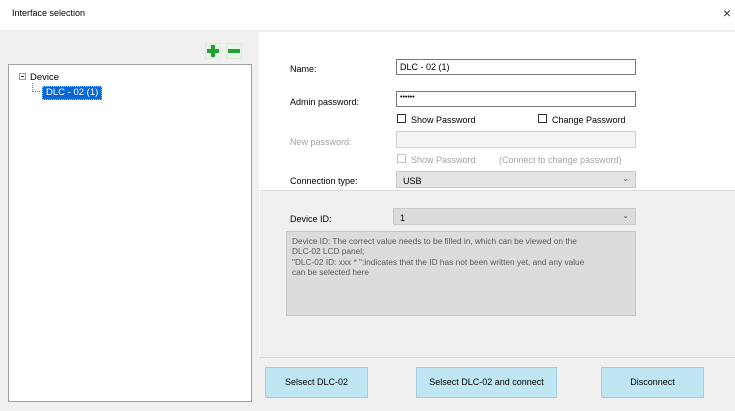 This screenshot has height=411, width=735. I want to click on select-device-button: Selsect DLC-02, so click(316, 382).